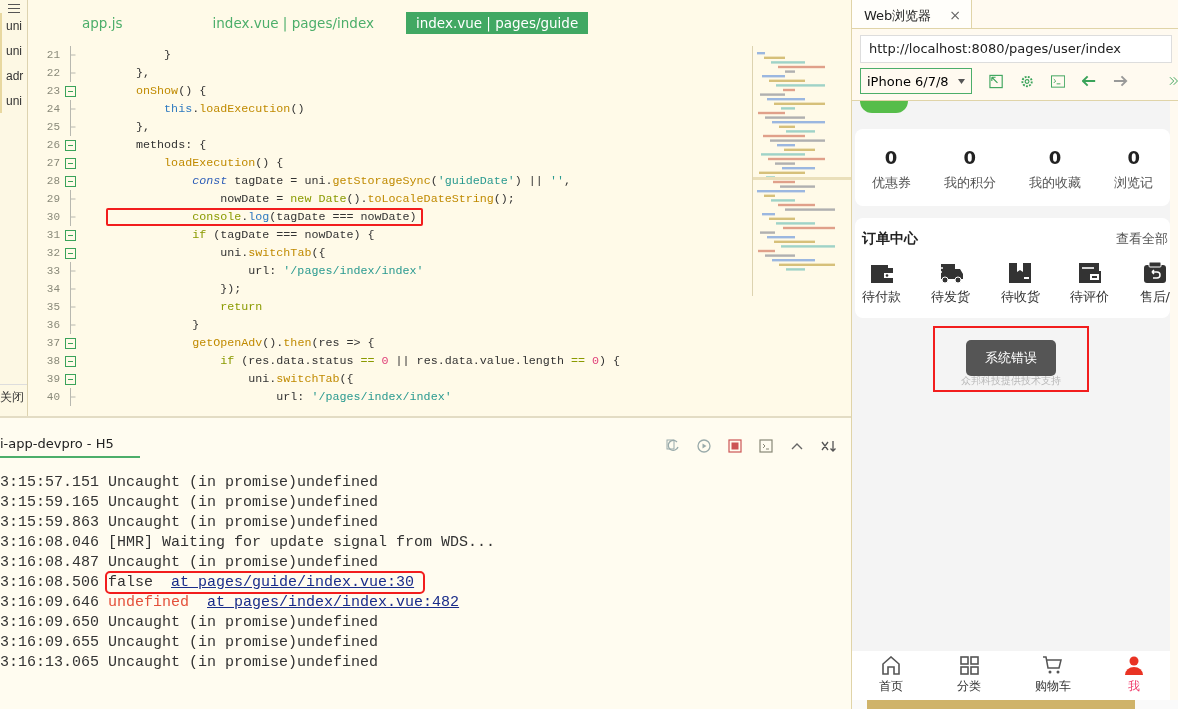  I want to click on source-link: at pages/index/index.vue:482, so click(333, 602).